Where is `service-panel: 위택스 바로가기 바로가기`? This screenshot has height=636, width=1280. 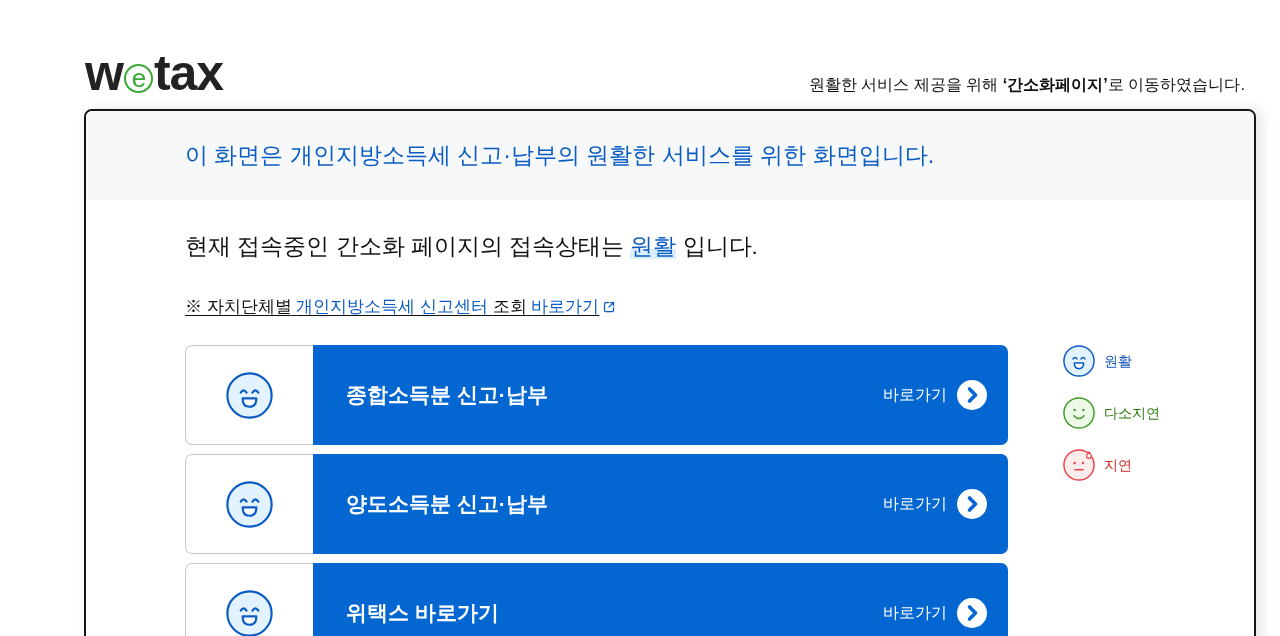
service-panel: 위택스 바로가기 바로가기 is located at coordinates (660, 599).